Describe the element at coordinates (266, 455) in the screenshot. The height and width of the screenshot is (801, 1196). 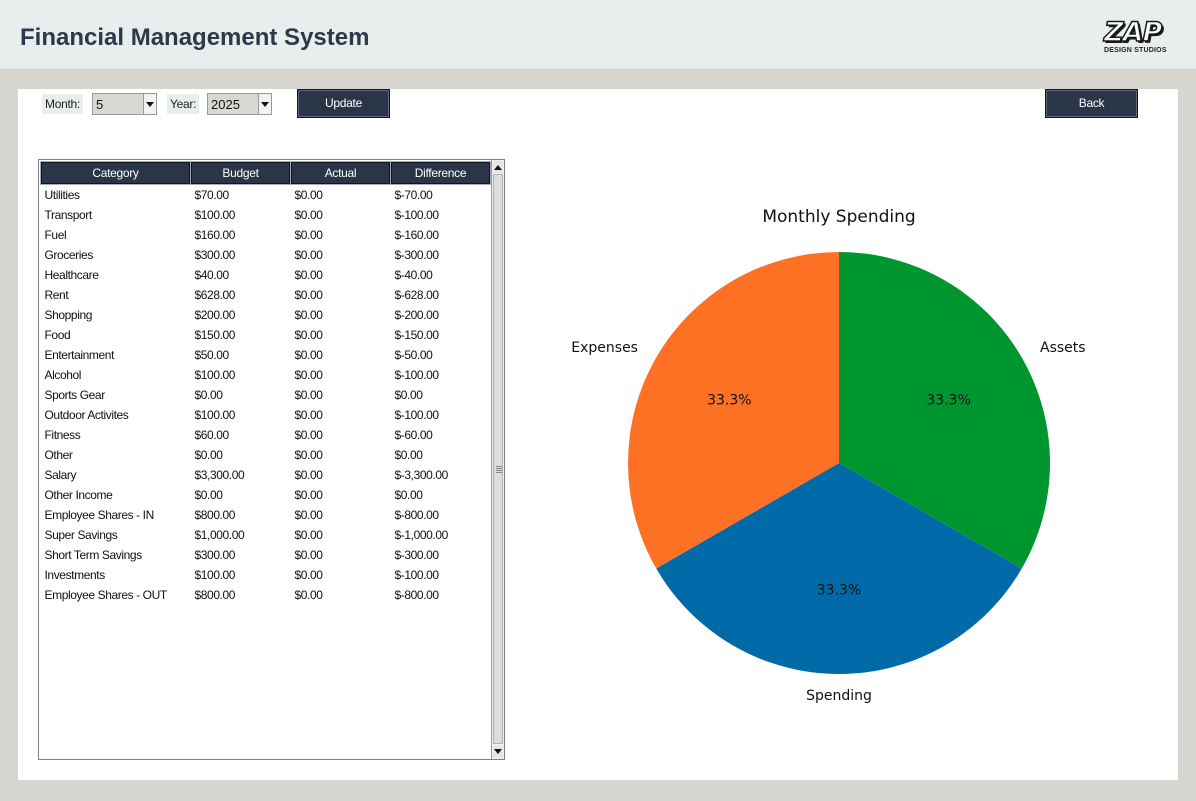
I see `table-row: Other $0.00 $0.00 $0.00` at that location.